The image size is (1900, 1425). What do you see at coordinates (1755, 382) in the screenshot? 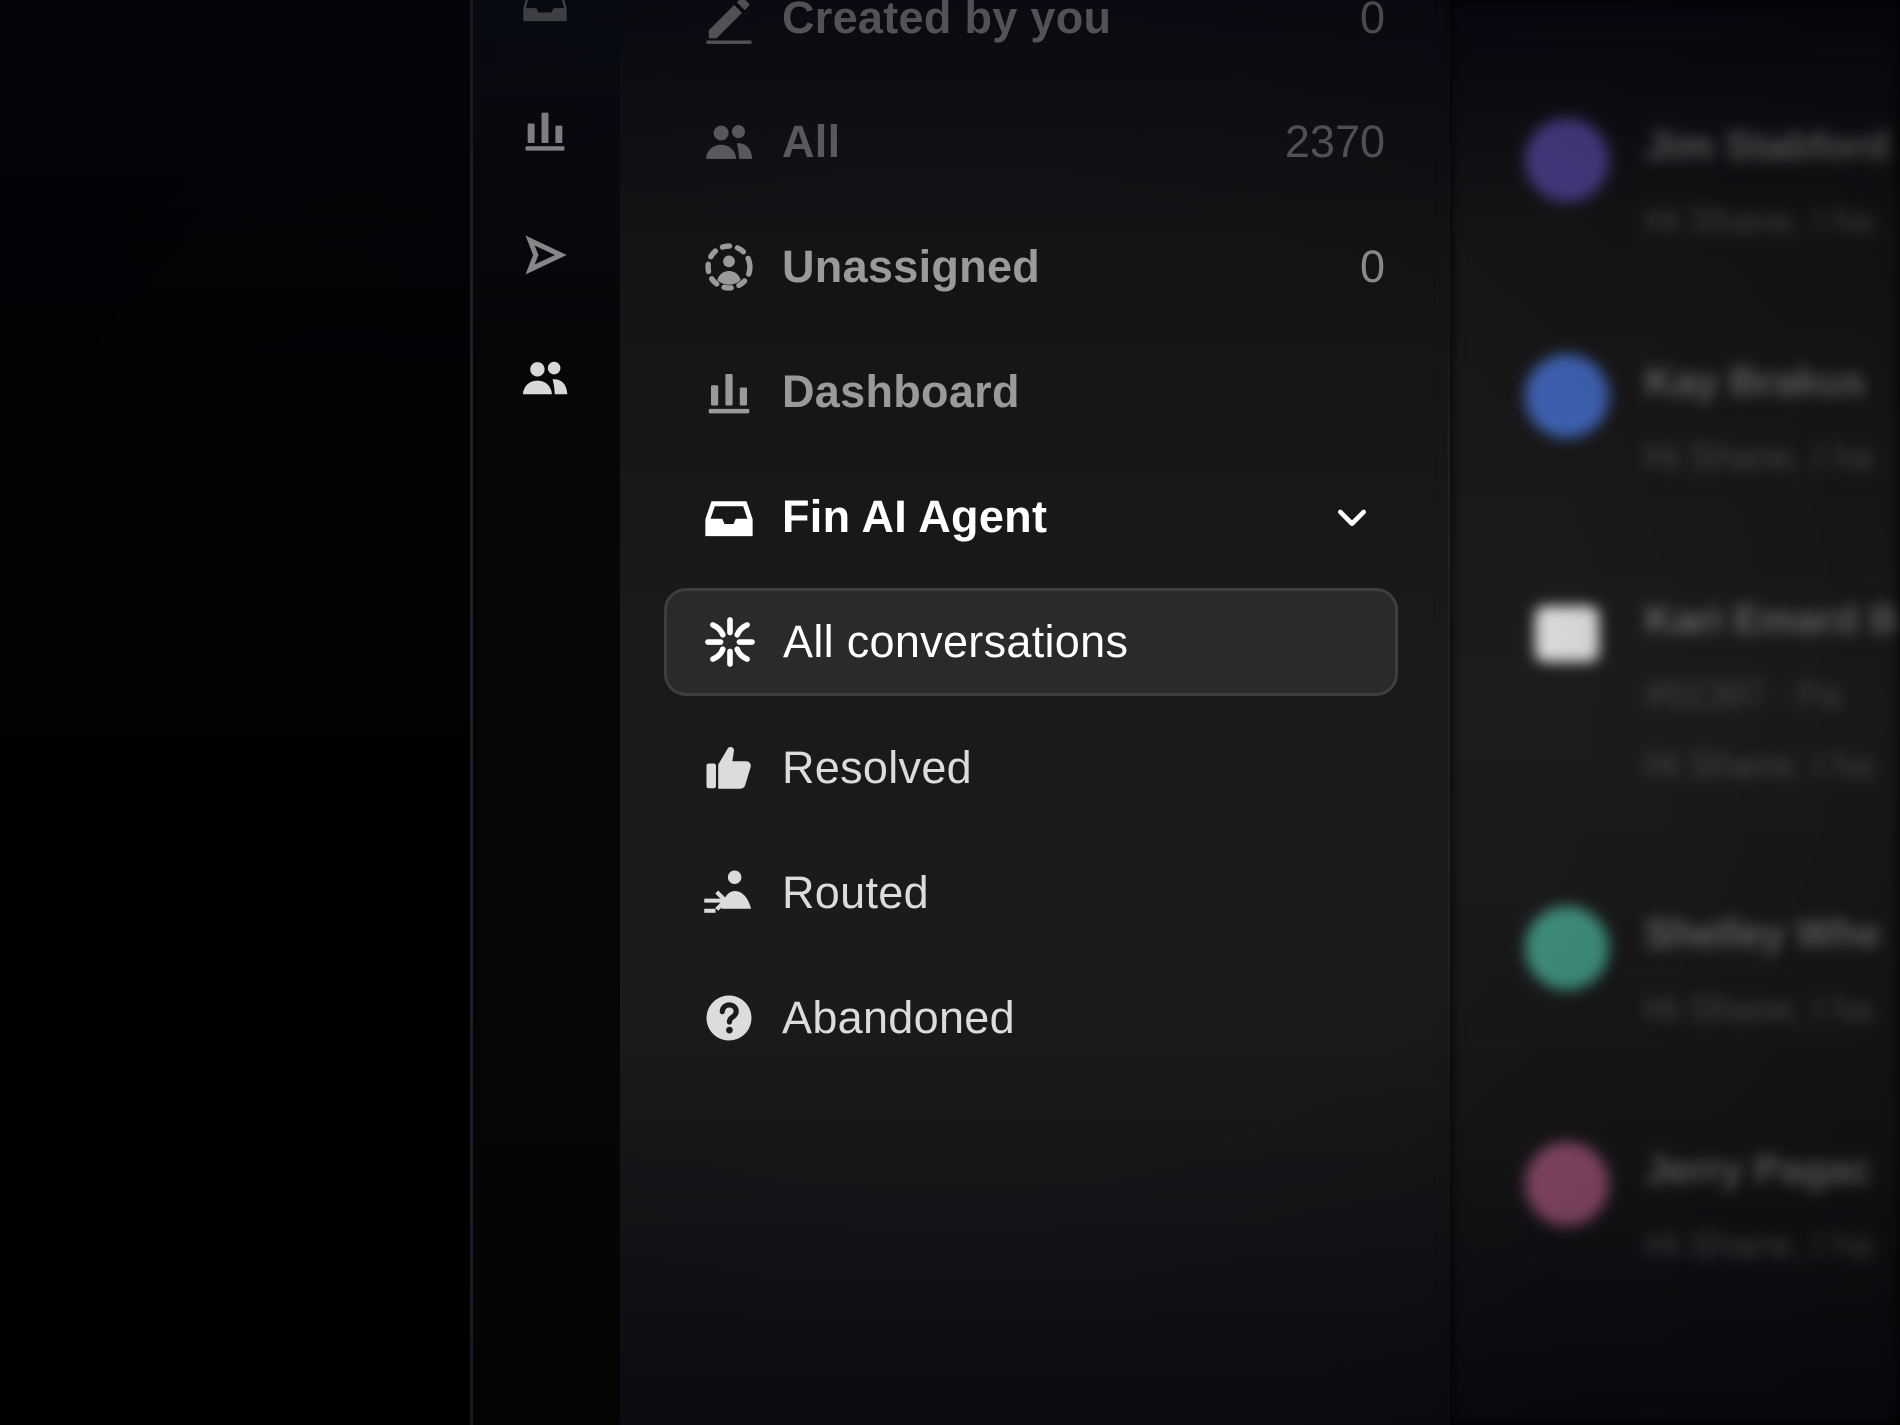
I see `contact-name: Kay Brakus` at bounding box center [1755, 382].